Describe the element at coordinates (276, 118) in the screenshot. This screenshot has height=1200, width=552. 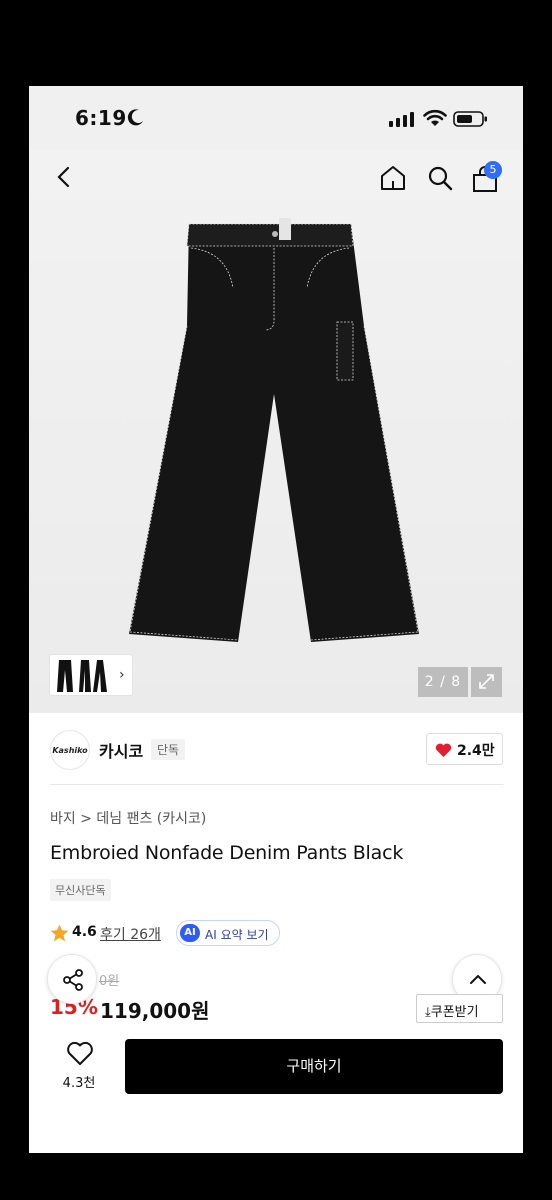
I see `status-bar: 6:19` at that location.